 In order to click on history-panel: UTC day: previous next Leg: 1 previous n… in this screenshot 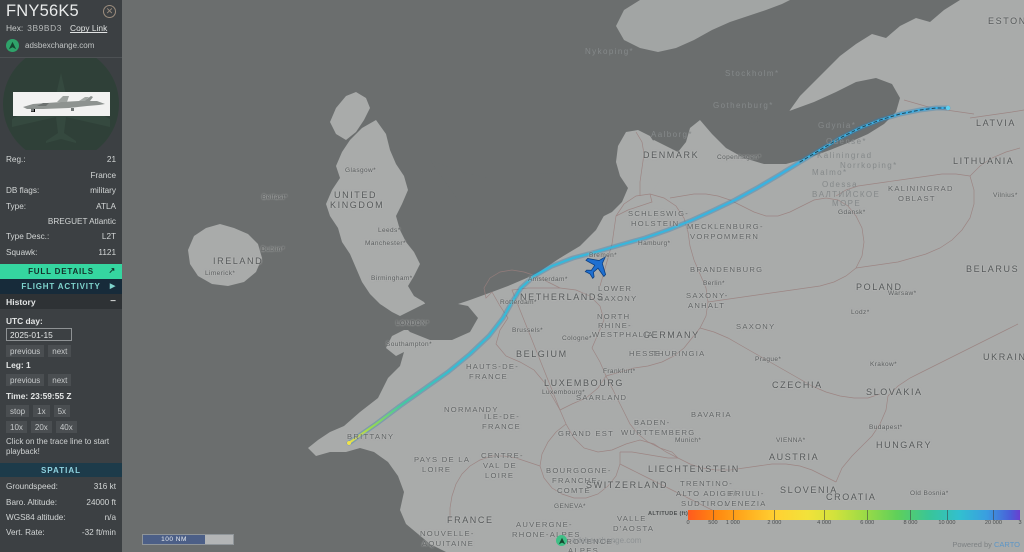, I will do `click(61, 383)`.